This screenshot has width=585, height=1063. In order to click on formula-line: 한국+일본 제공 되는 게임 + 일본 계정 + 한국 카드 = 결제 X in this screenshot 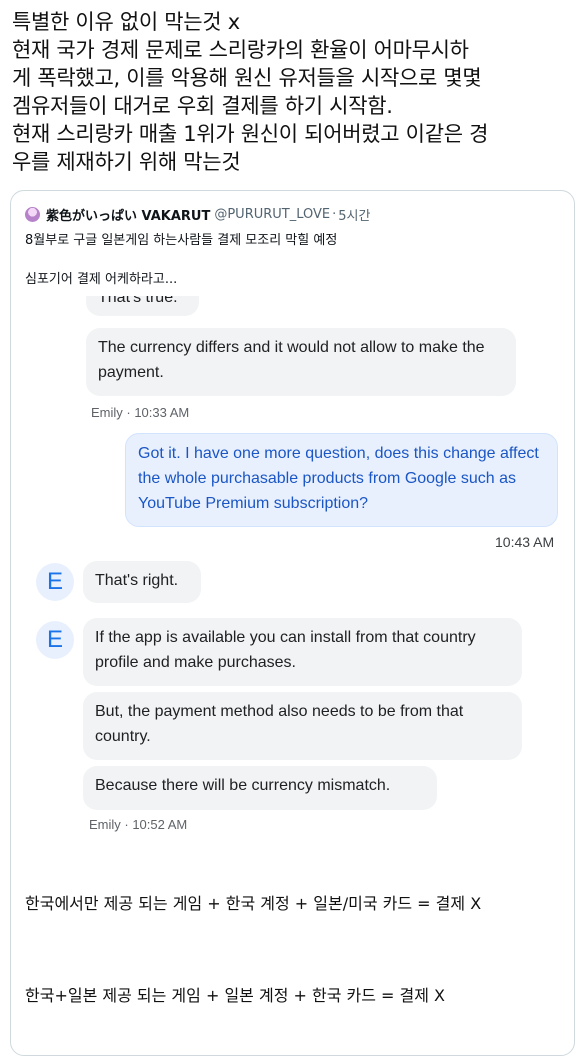, I will do `click(235, 995)`.